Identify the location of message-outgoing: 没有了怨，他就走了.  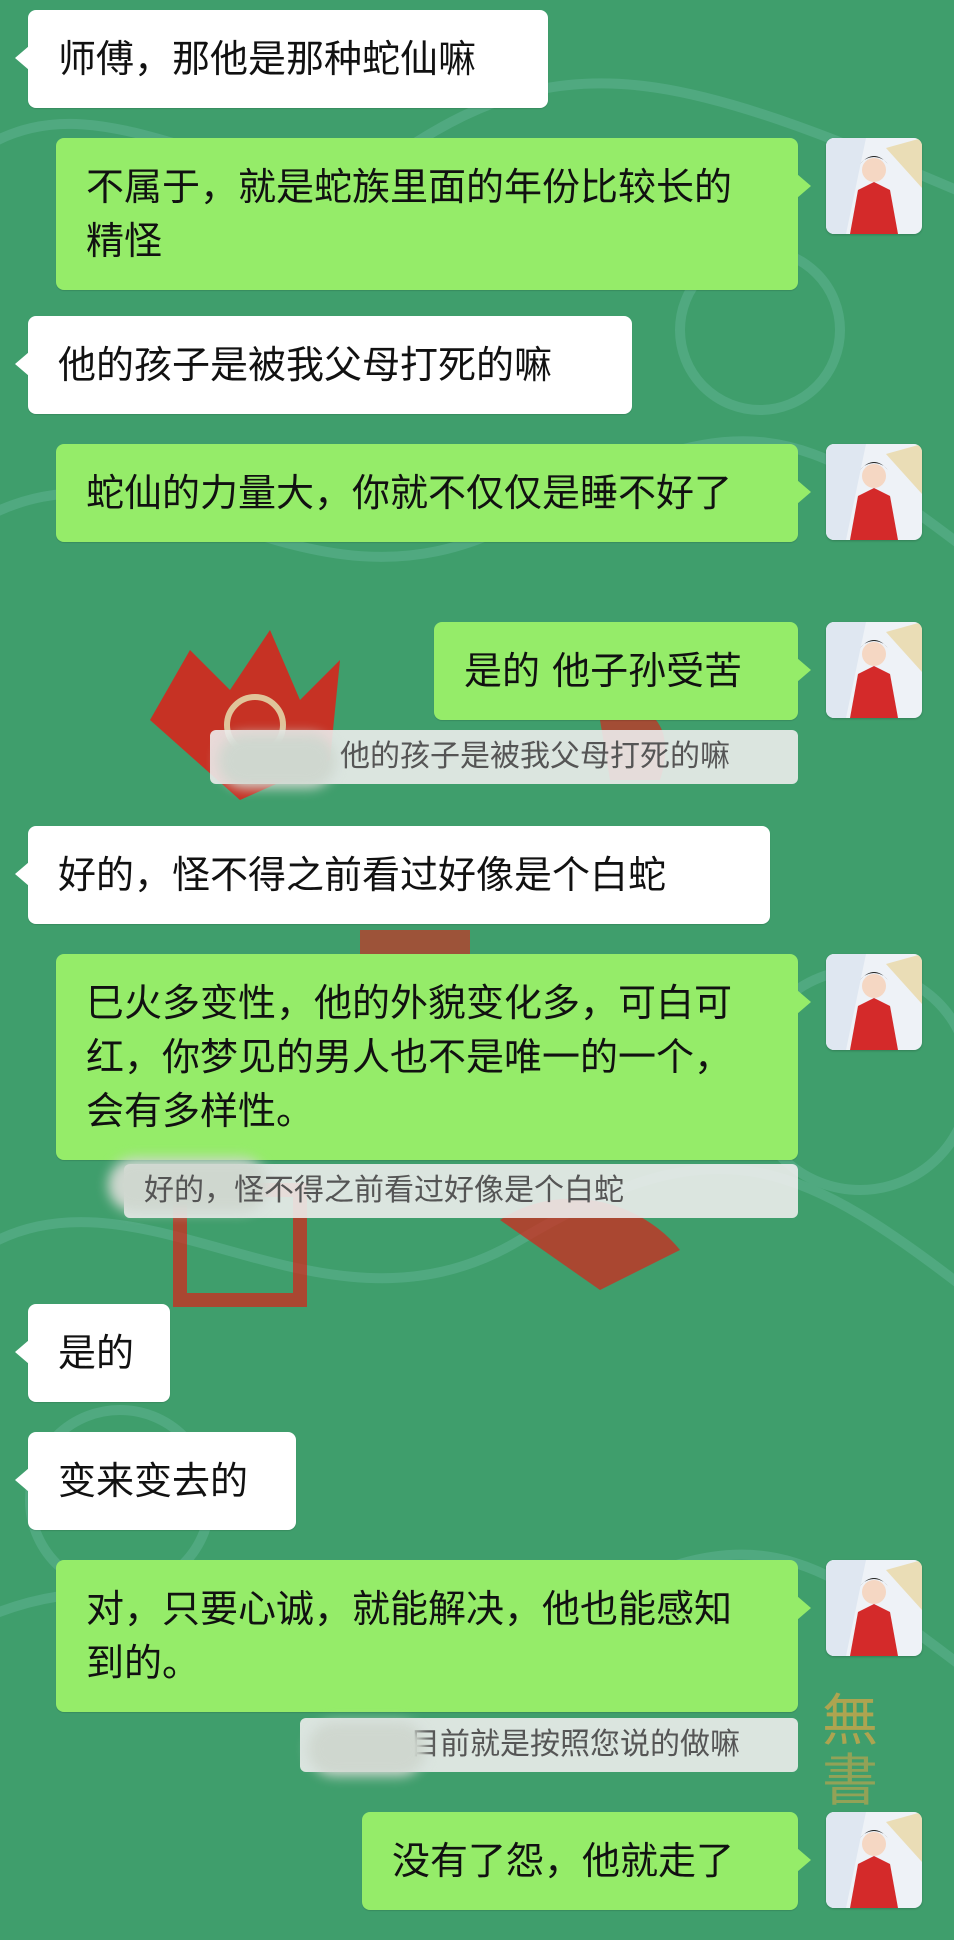
(586, 1861).